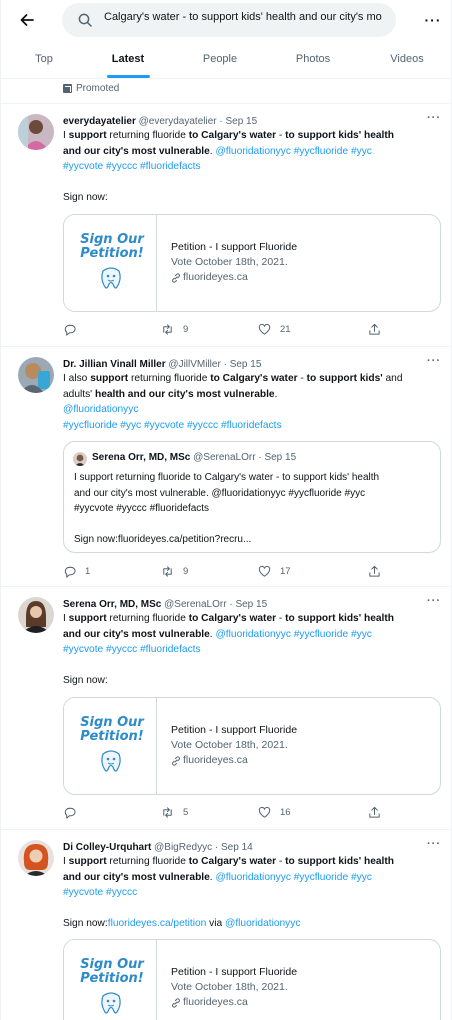  Describe the element at coordinates (44, 59) in the screenshot. I see `tab-top: Top` at that location.